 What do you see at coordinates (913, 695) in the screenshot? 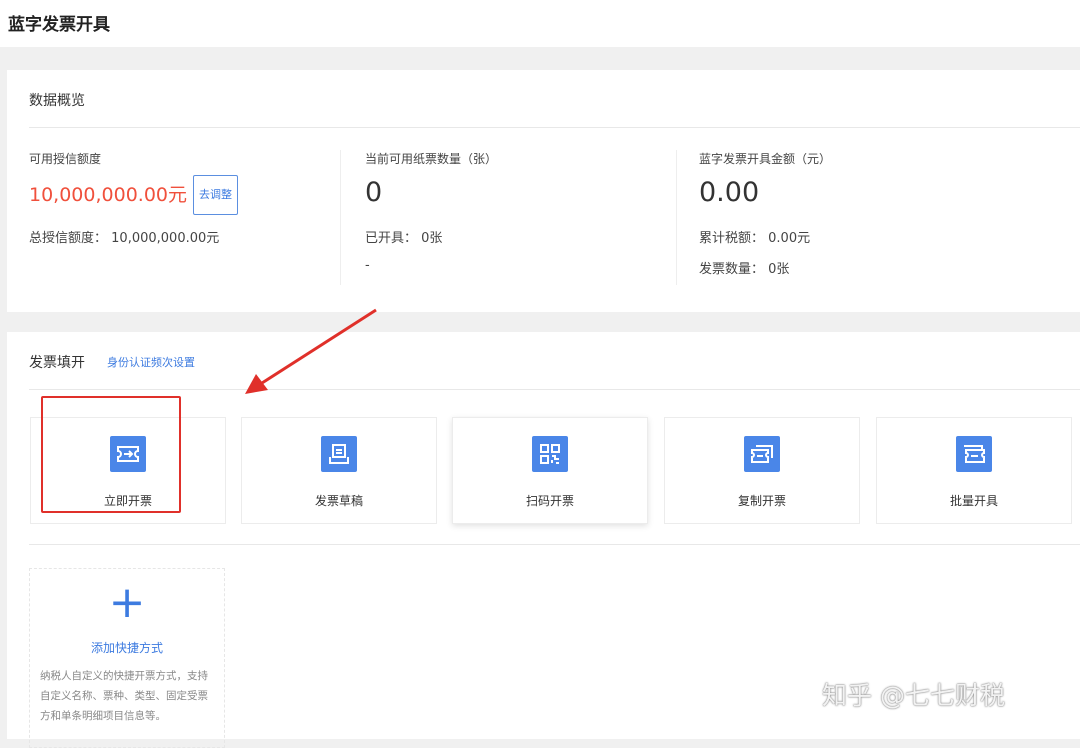
I see `watermark: 知乎 @七七财税` at bounding box center [913, 695].